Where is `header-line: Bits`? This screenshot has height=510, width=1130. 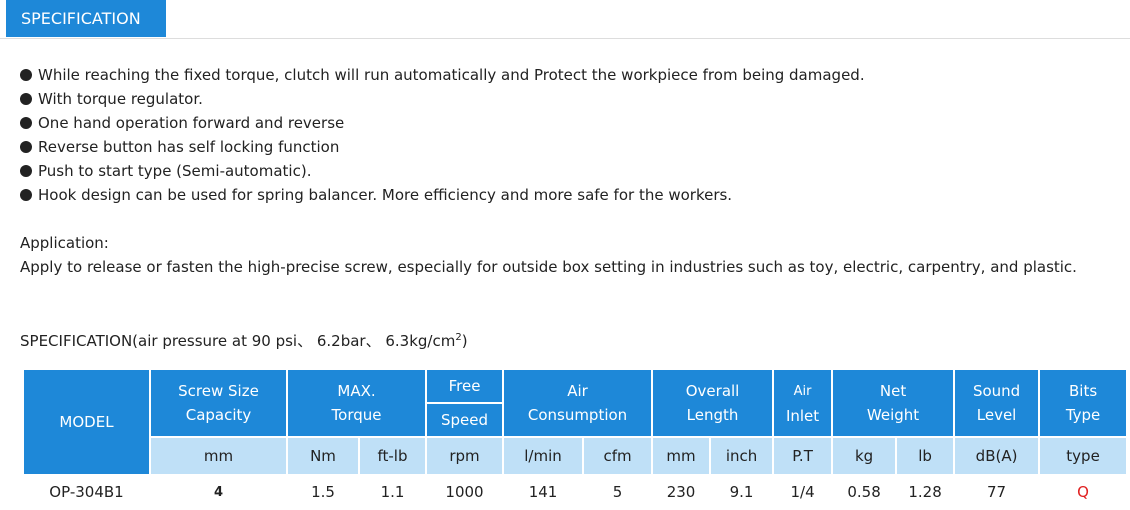 header-line: Bits is located at coordinates (1083, 391).